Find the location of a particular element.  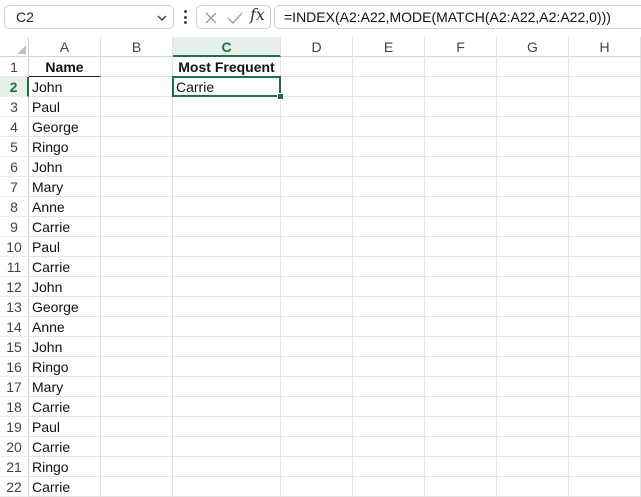

cell-g21 is located at coordinates (533, 467).